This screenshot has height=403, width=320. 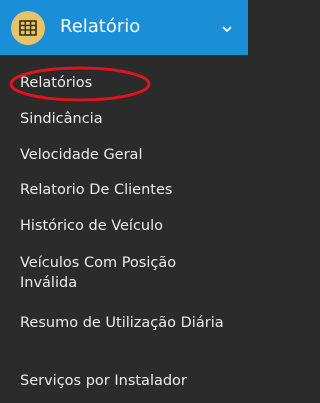 I want to click on menu-header-relatorio: Relatório, so click(x=124, y=27).